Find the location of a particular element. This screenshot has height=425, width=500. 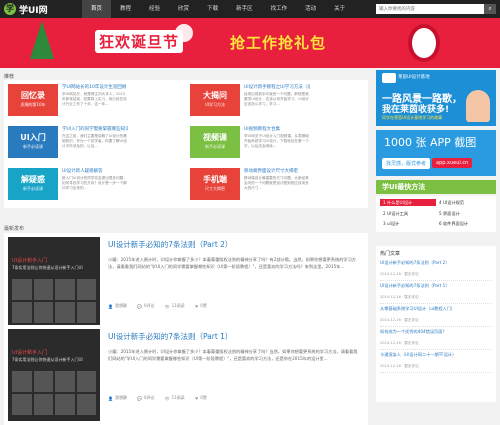

post-title: UI设计新手必知的7条法则（Part 1） is located at coordinates (170, 336).